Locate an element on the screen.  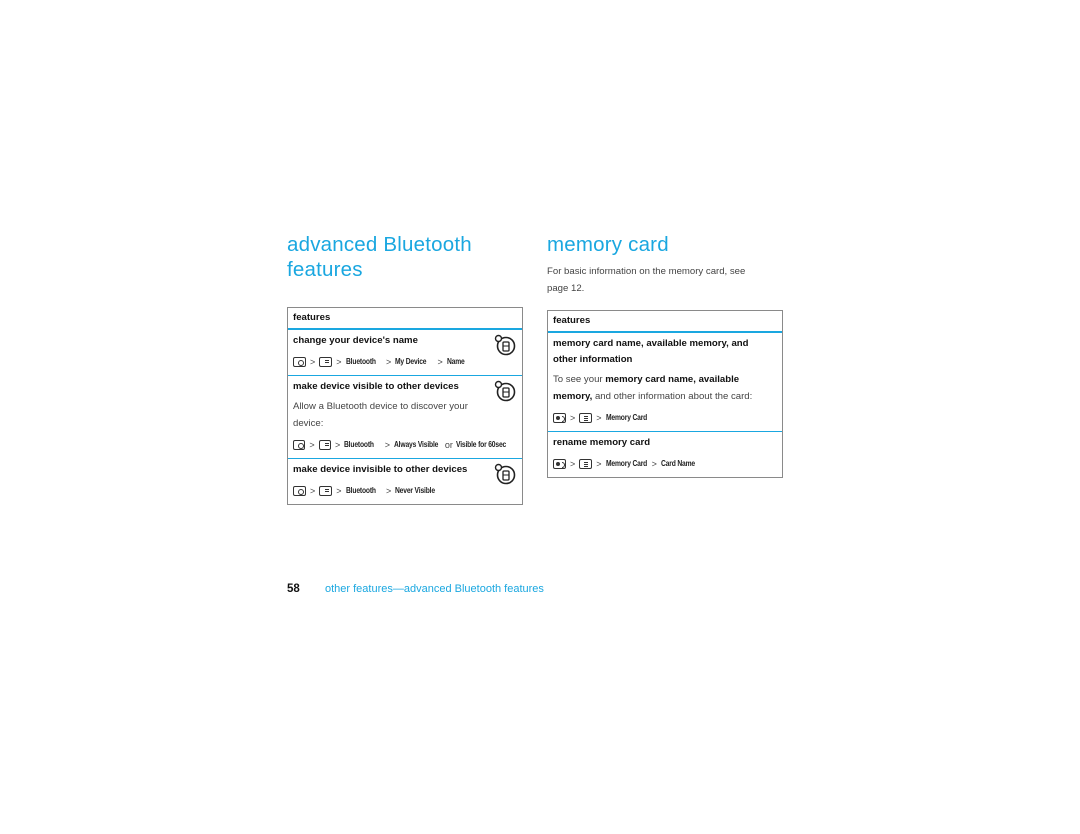
path-item: My Device is located at coordinates (411, 361).